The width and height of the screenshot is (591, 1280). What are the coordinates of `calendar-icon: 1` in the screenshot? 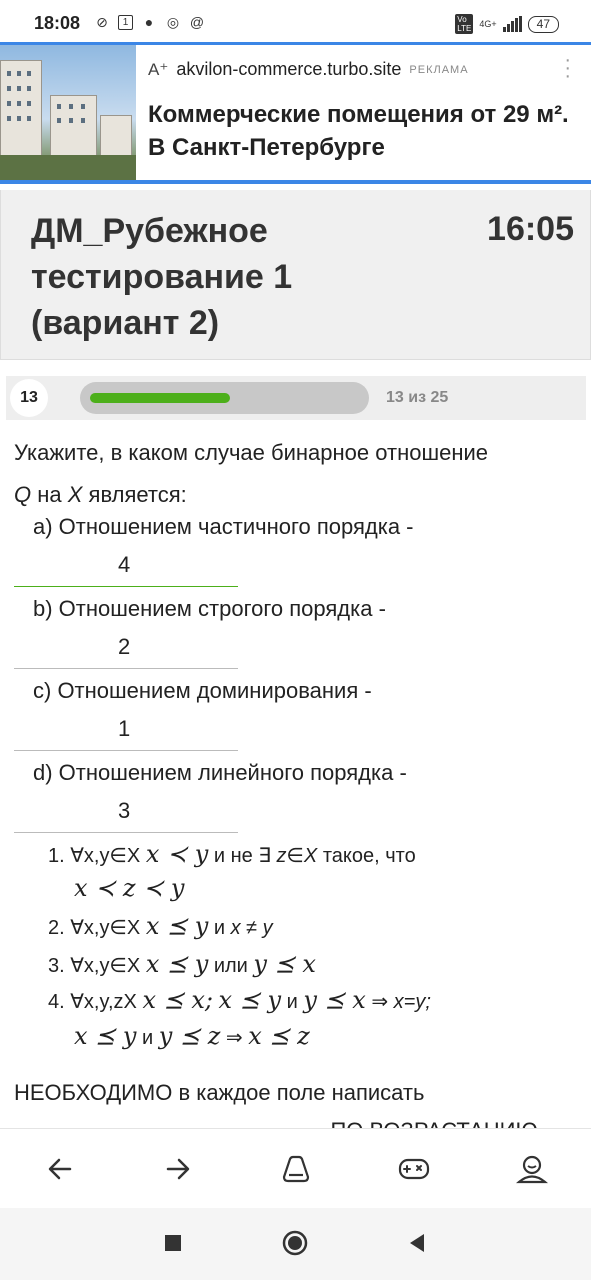 It's located at (125, 22).